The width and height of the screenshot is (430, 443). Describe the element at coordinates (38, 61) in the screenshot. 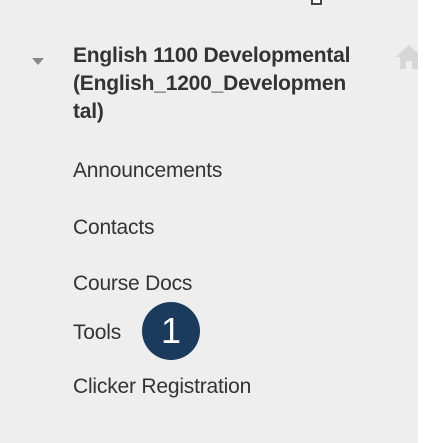

I see `collapse-arrow-icon` at that location.